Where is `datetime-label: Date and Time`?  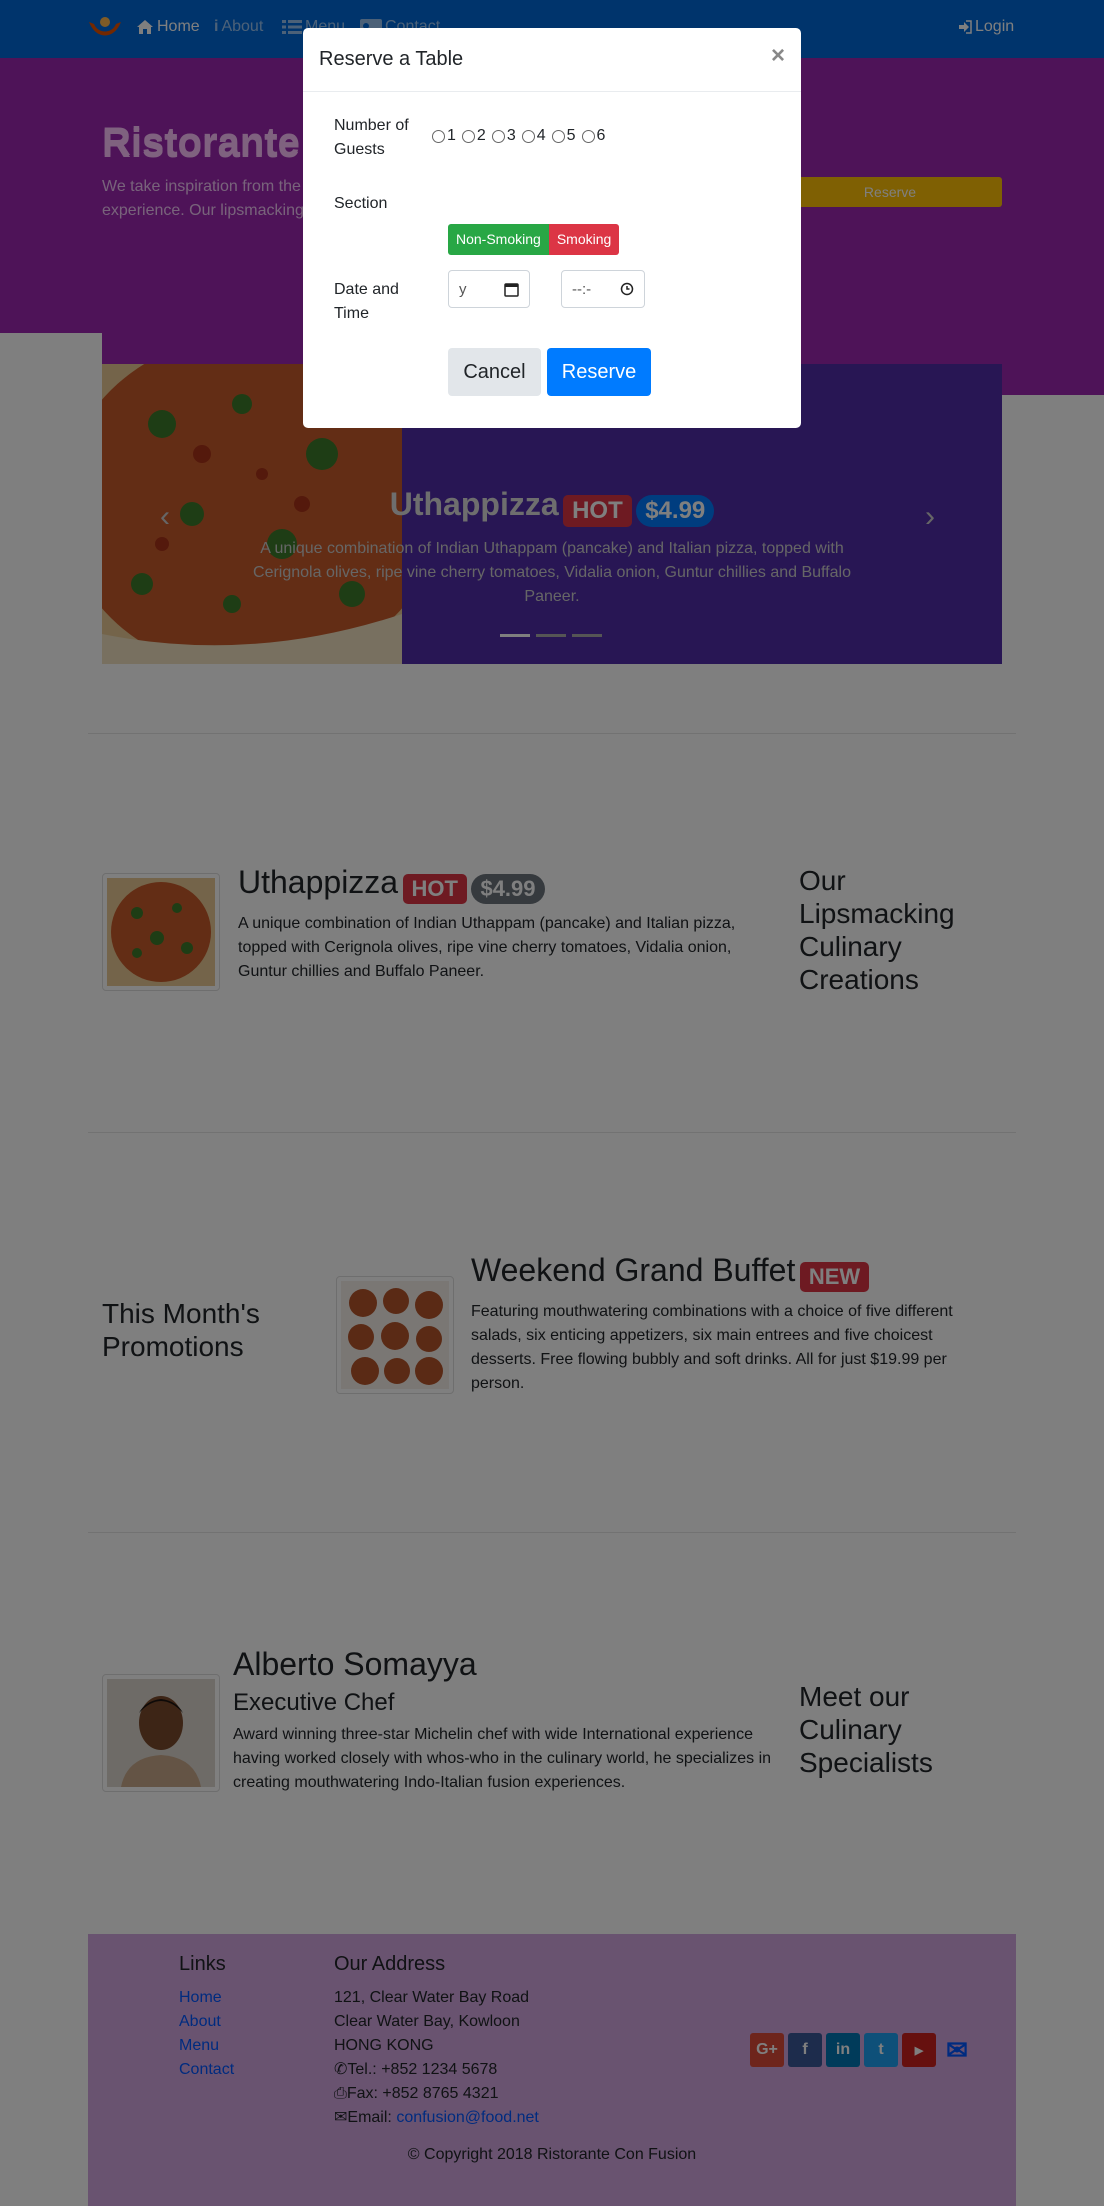 datetime-label: Date and Time is located at coordinates (366, 301).